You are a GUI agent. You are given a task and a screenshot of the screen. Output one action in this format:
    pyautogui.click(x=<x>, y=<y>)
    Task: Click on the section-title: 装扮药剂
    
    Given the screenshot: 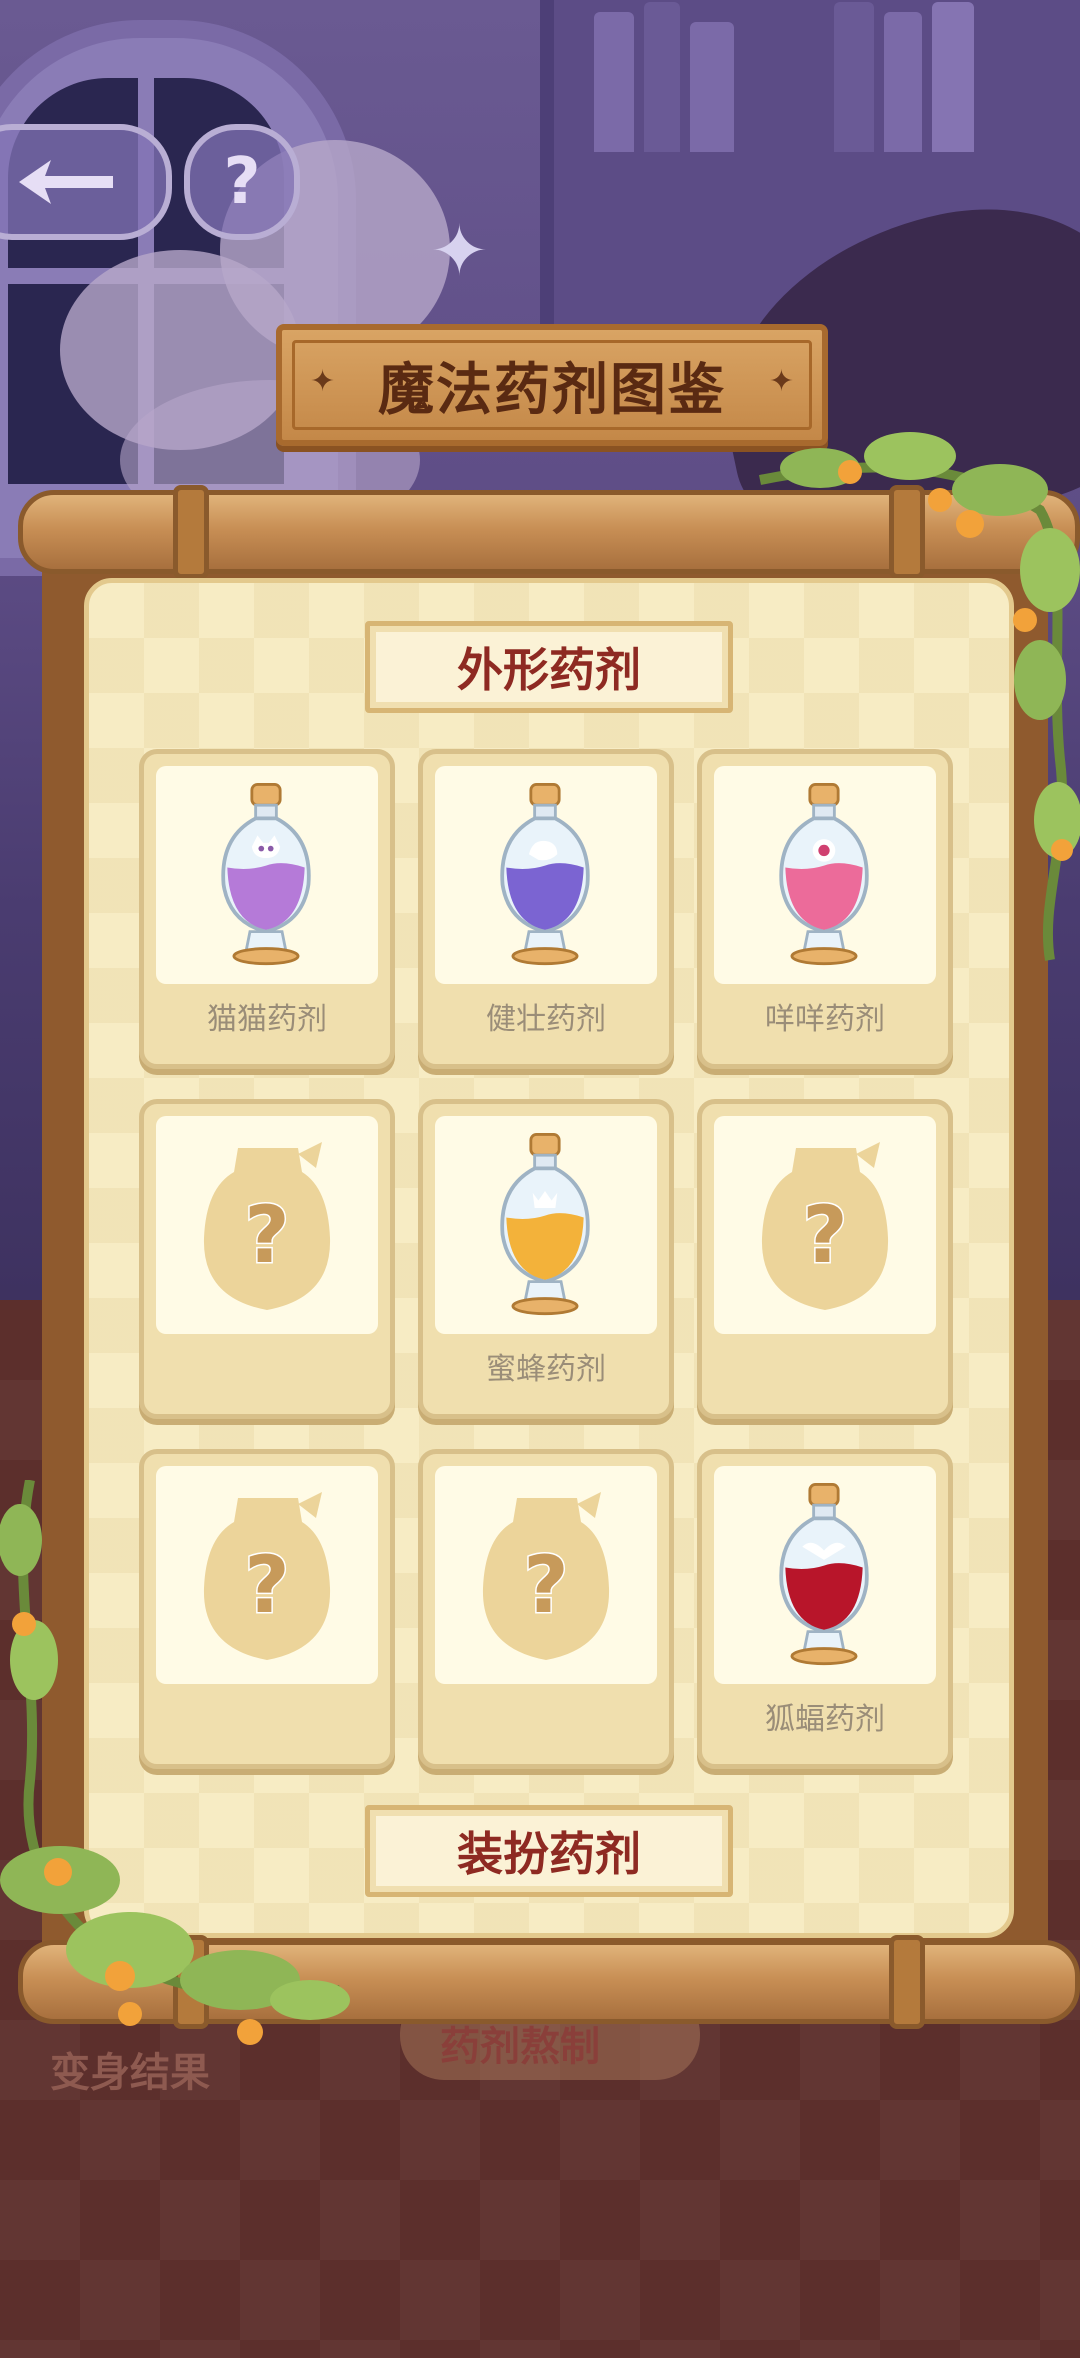 What is the action you would take?
    pyautogui.click(x=549, y=1854)
    